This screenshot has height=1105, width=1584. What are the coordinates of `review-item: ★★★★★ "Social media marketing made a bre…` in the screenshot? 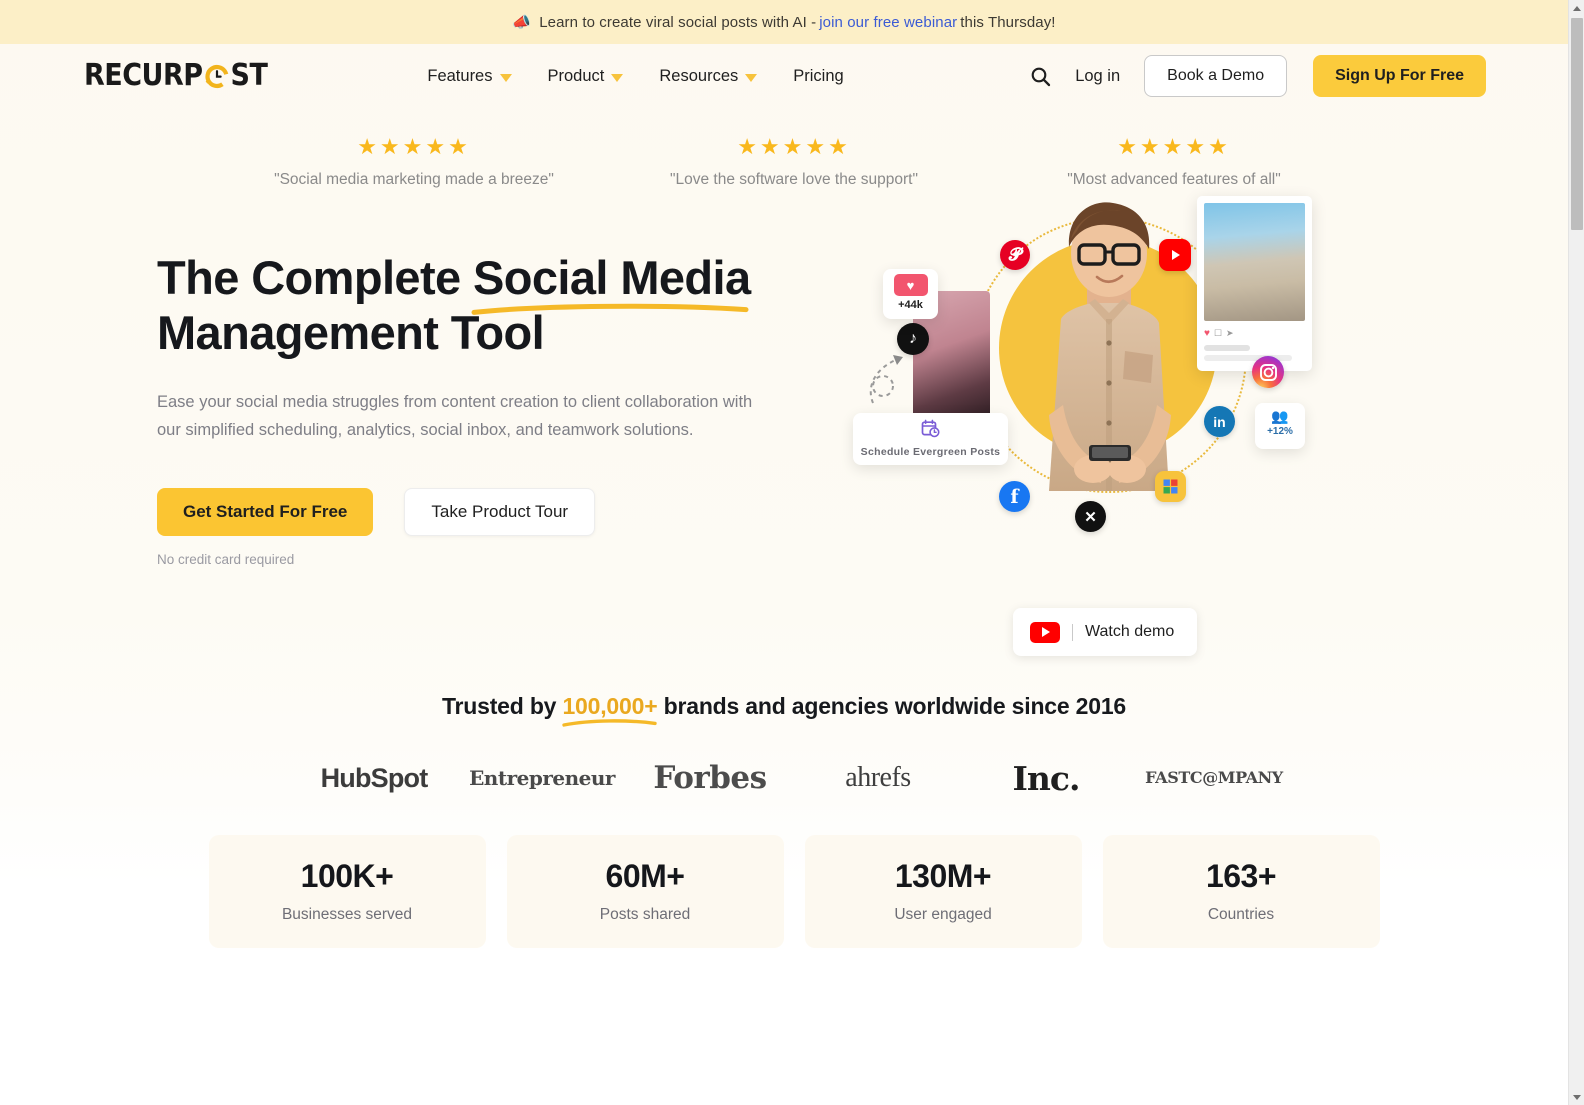 It's located at (414, 162).